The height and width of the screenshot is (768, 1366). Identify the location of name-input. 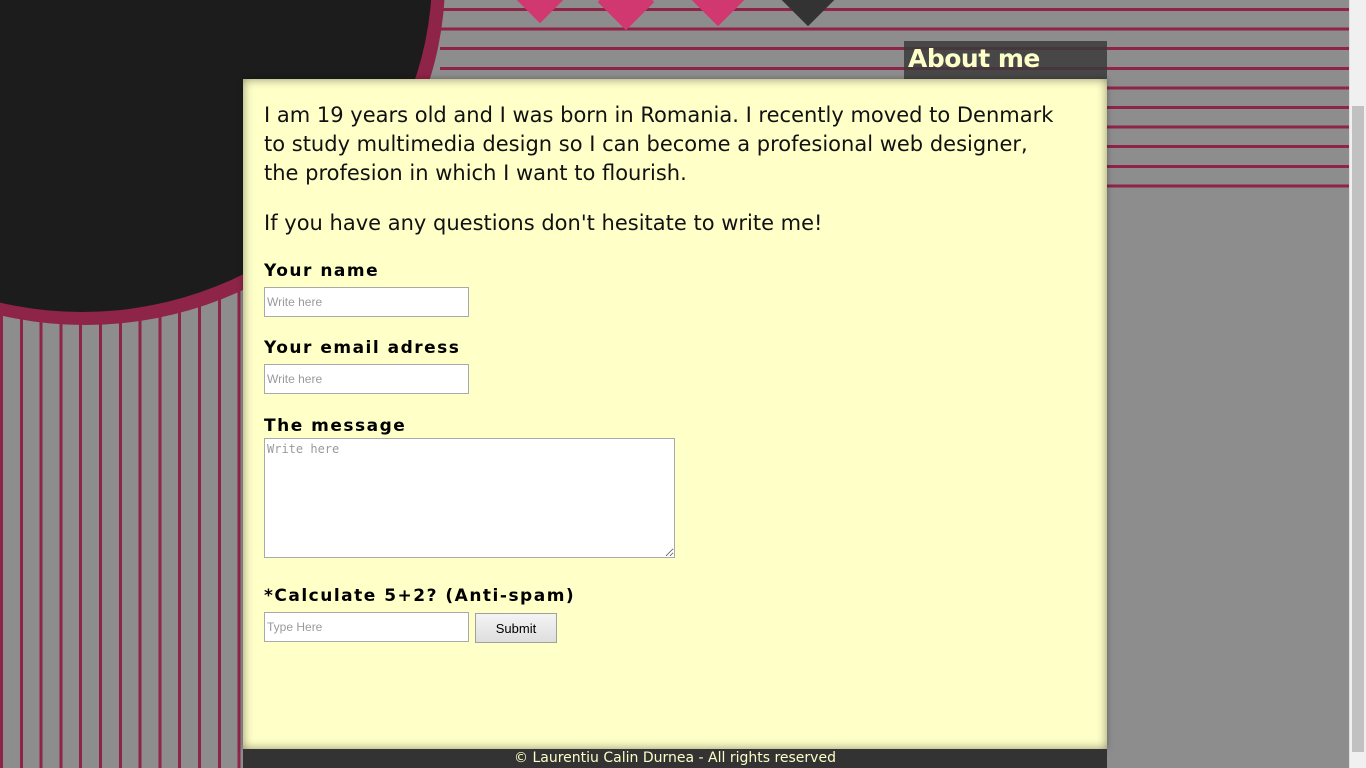
(366, 302).